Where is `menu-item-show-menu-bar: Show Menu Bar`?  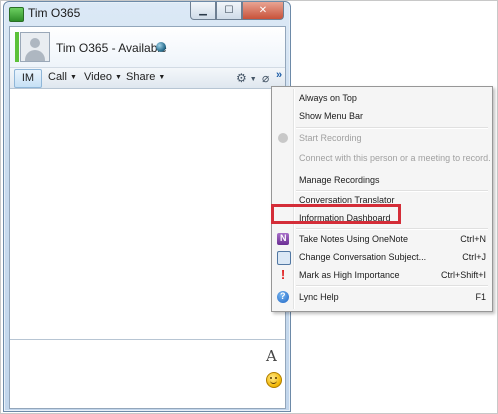
menu-item-show-menu-bar: Show Menu Bar is located at coordinates (382, 116).